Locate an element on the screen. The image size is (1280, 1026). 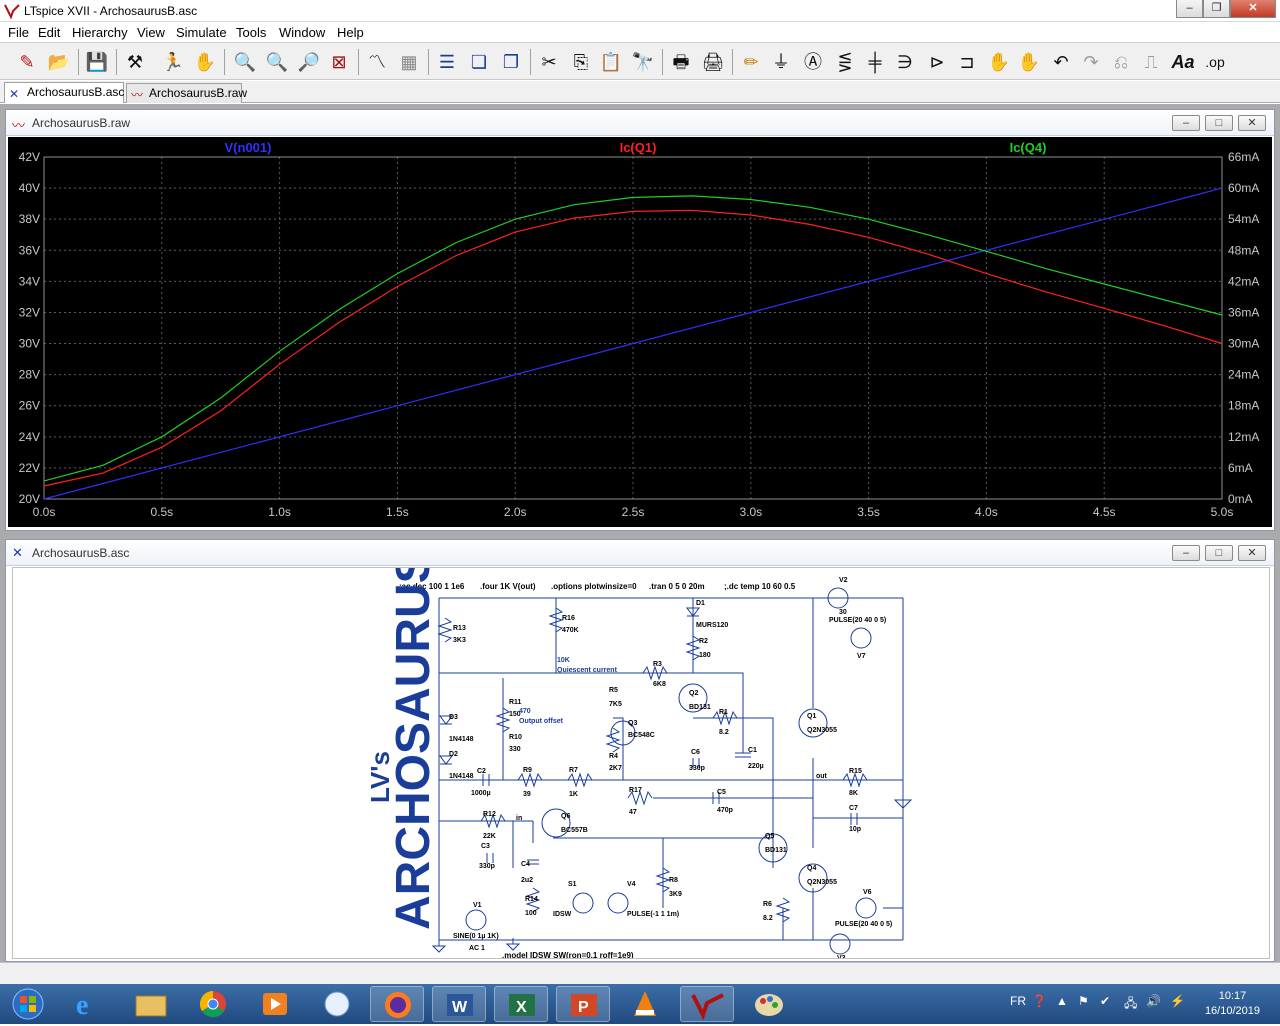
component-value-r9: 39 is located at coordinates (527, 794).